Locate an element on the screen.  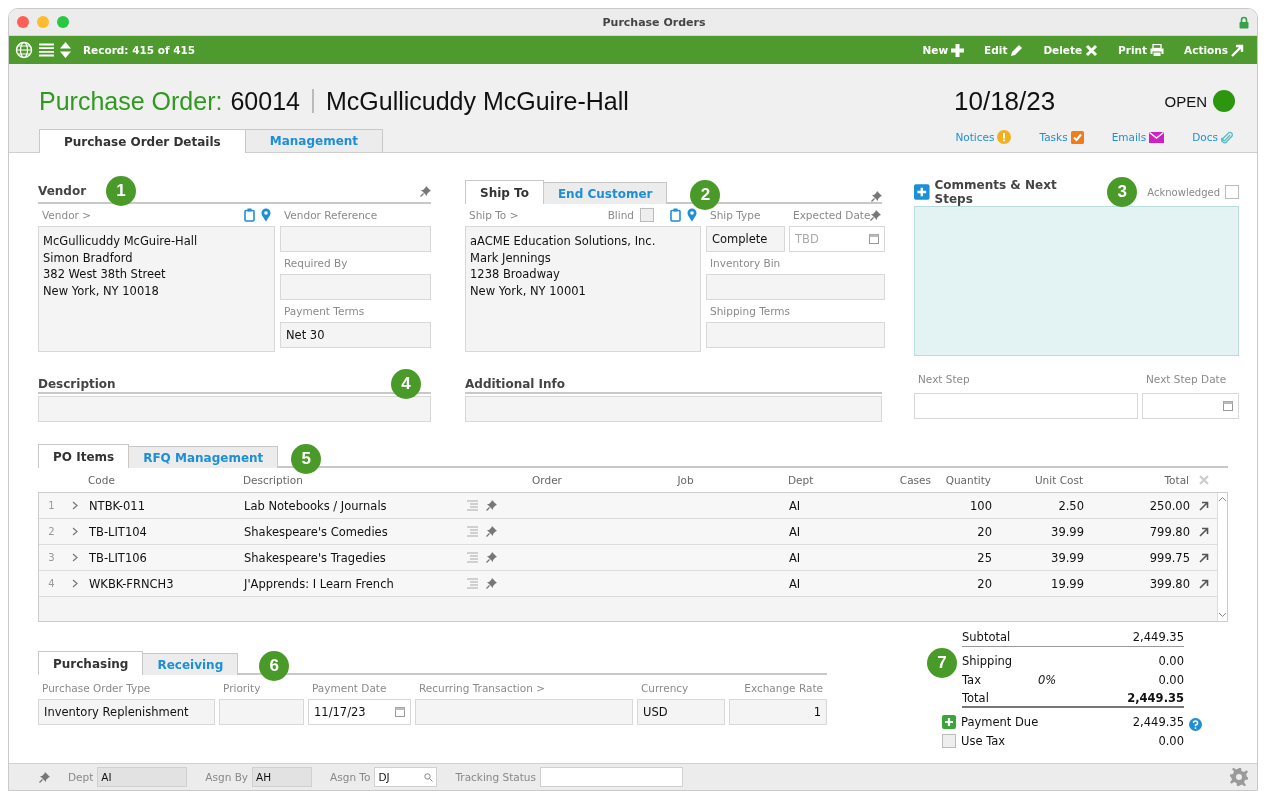
up-down-arrows-icon is located at coordinates (65, 50).